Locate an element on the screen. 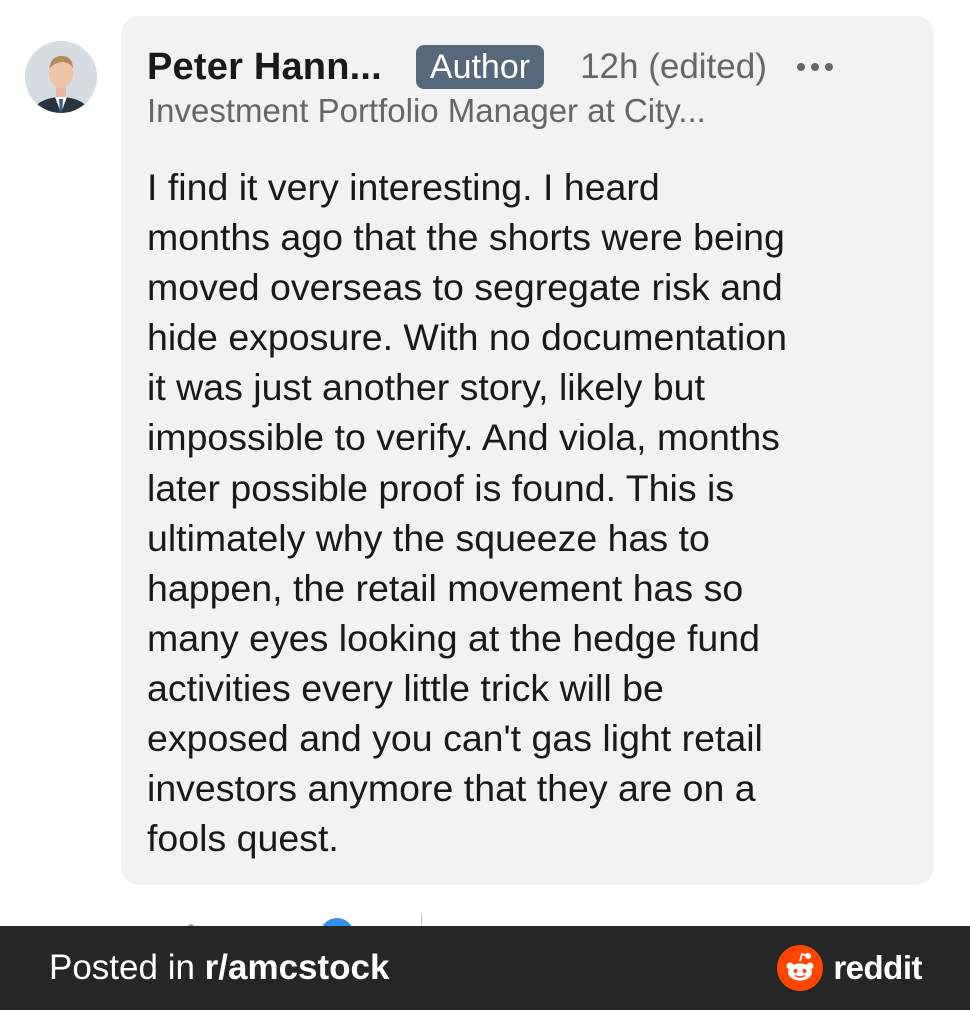 This screenshot has height=1010, width=970. more-horizontal-icon is located at coordinates (800, 67).